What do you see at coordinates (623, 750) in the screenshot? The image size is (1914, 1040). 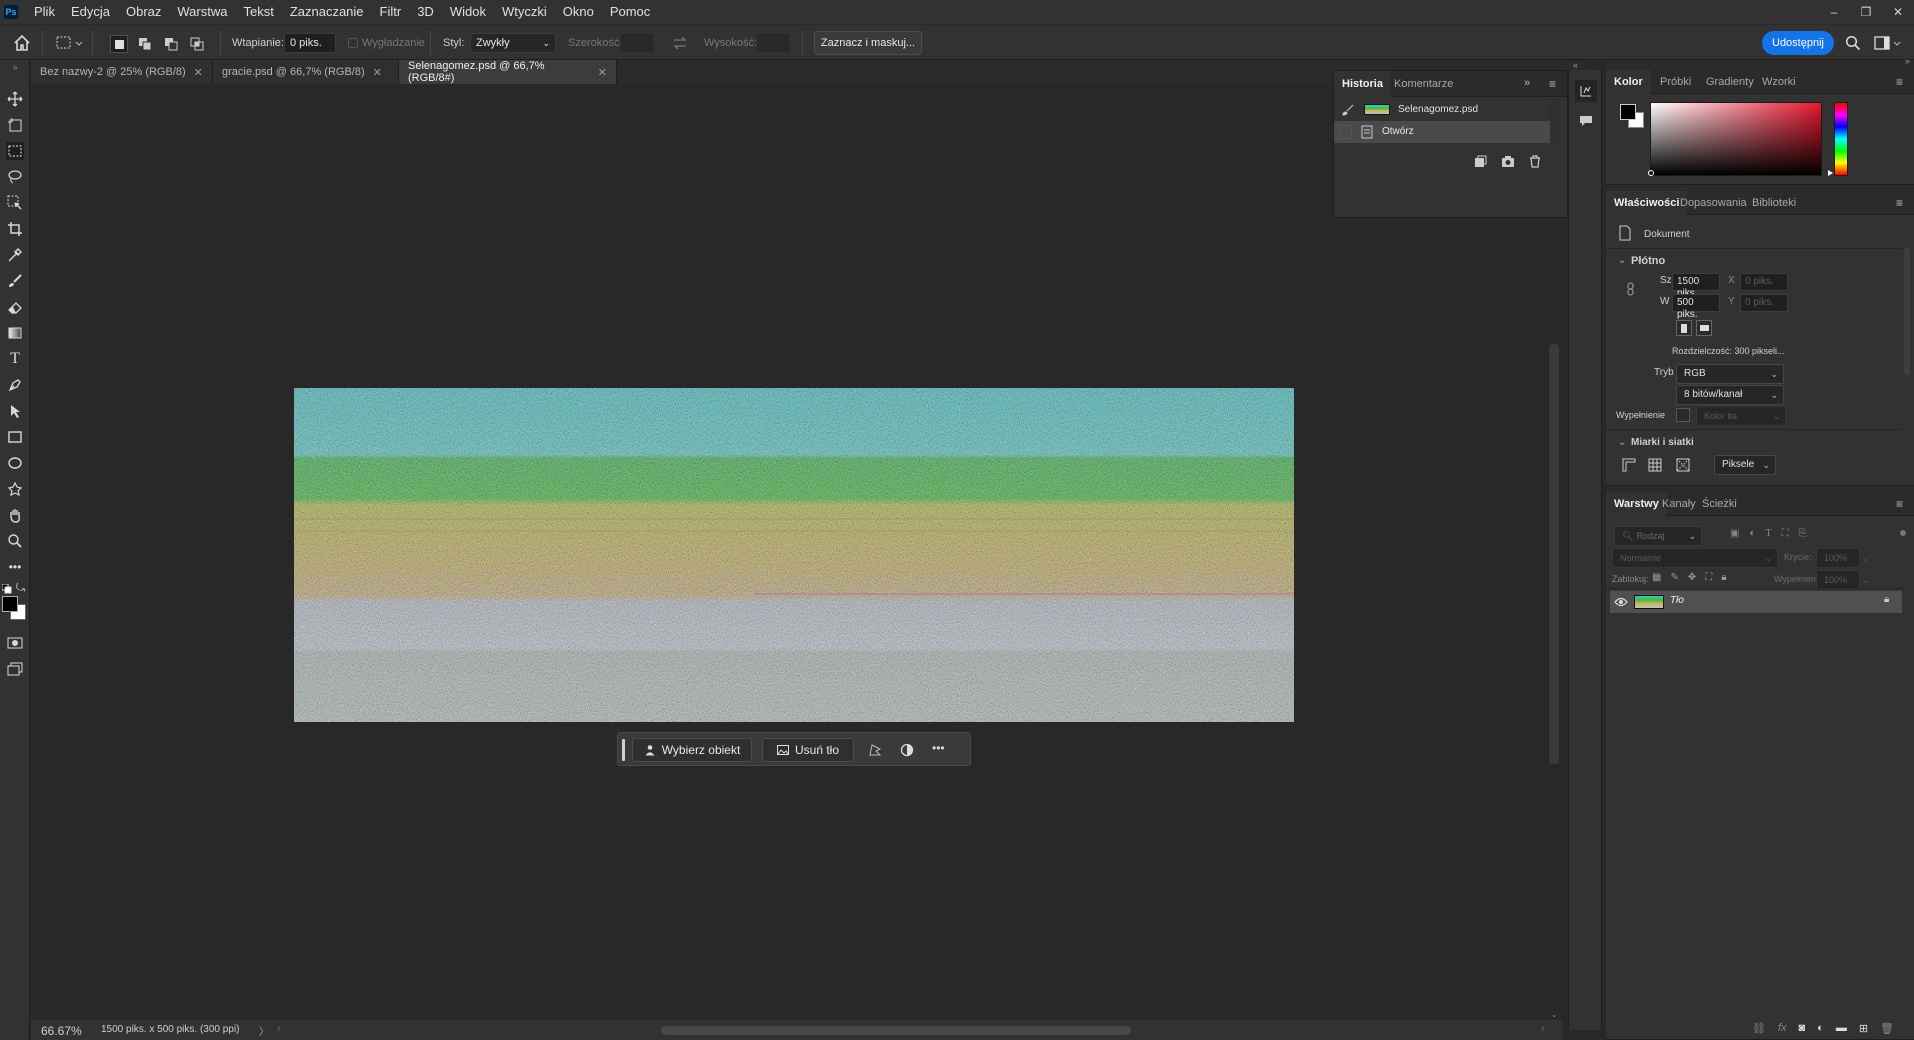 I see `drag-handle` at bounding box center [623, 750].